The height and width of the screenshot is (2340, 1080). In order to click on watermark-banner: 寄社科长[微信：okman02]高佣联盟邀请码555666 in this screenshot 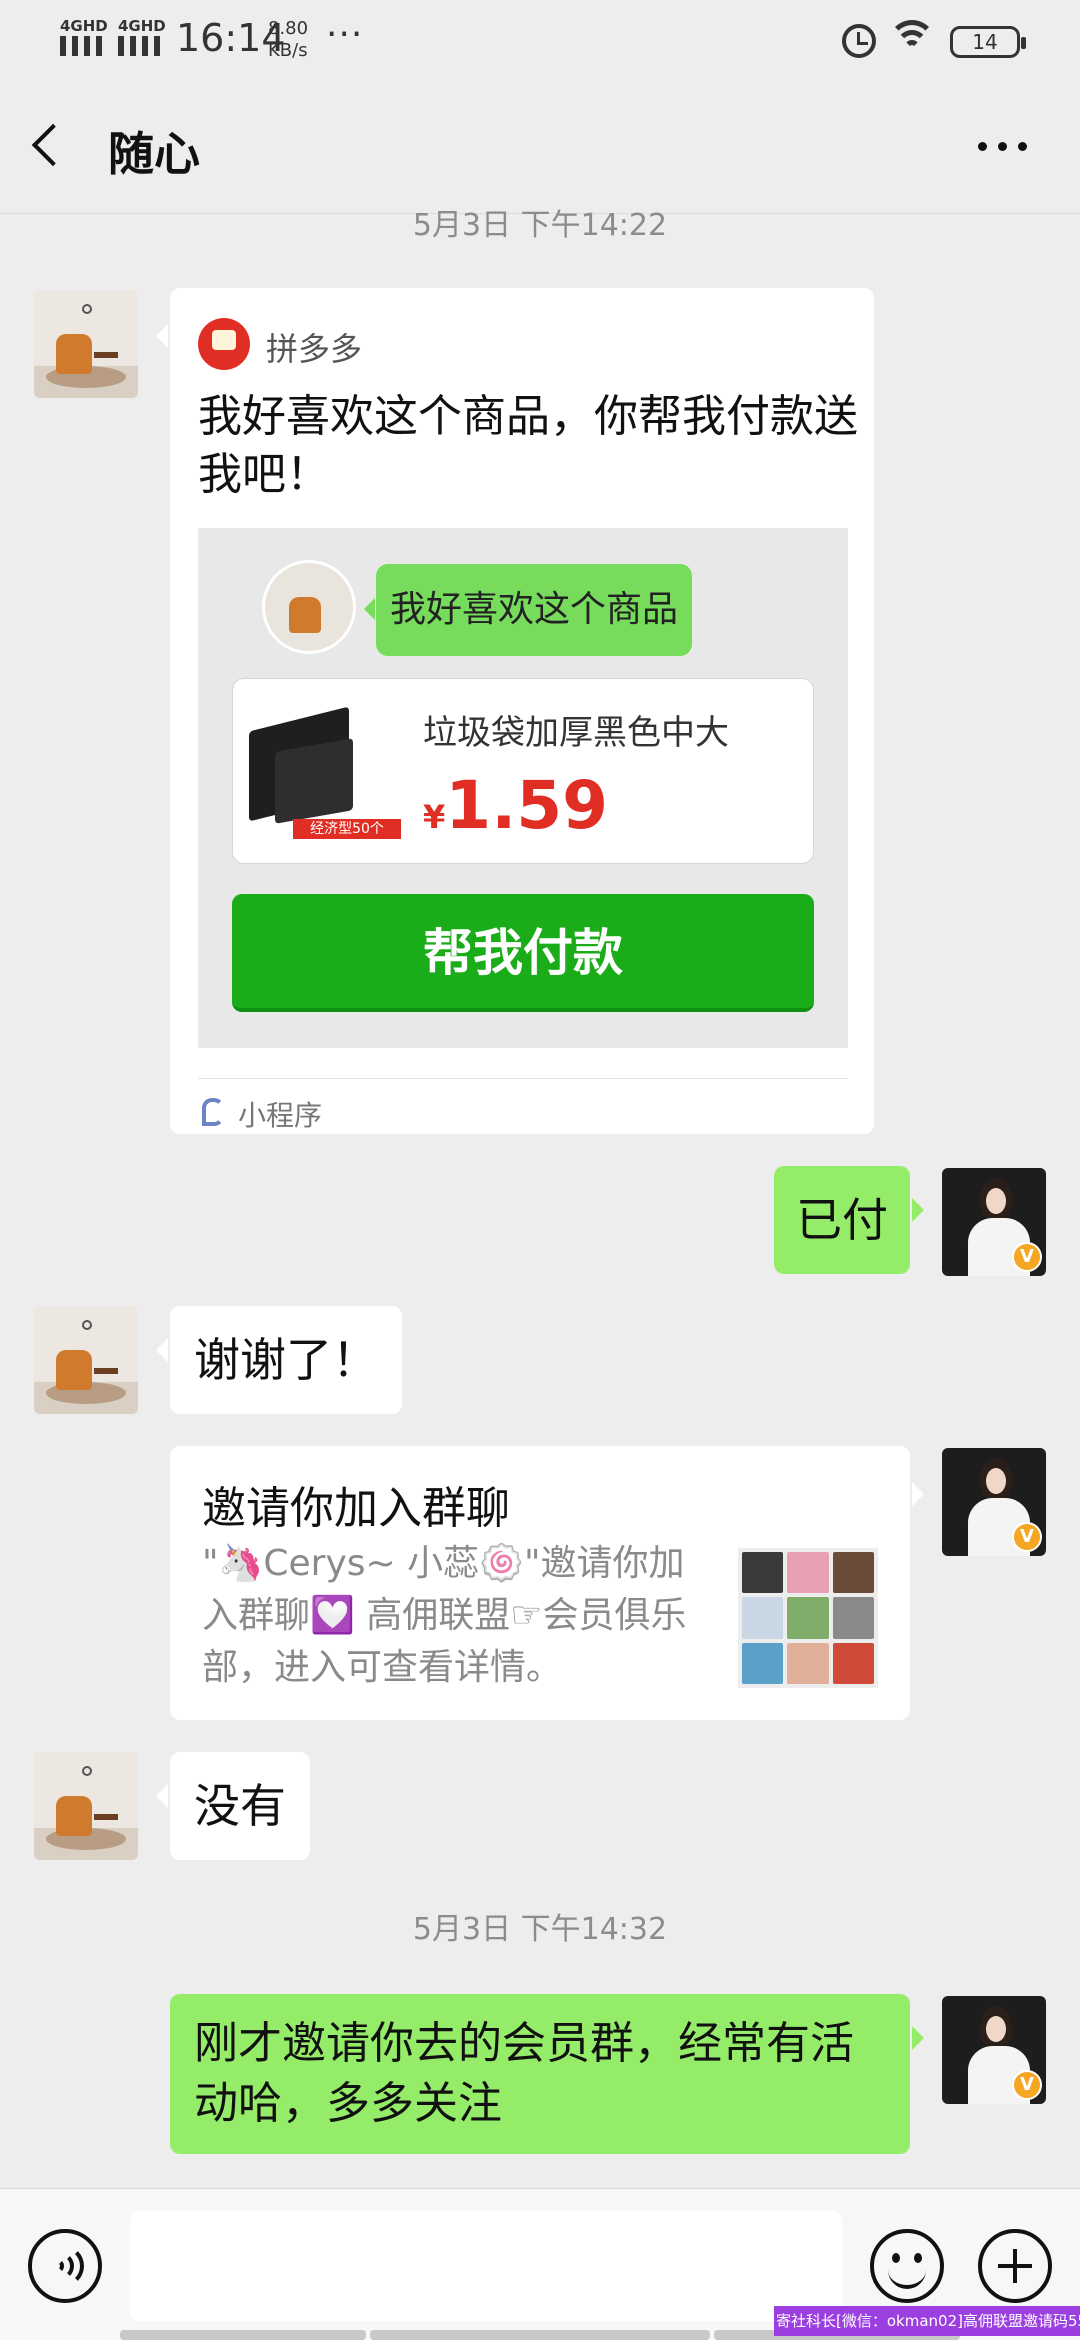, I will do `click(927, 2321)`.